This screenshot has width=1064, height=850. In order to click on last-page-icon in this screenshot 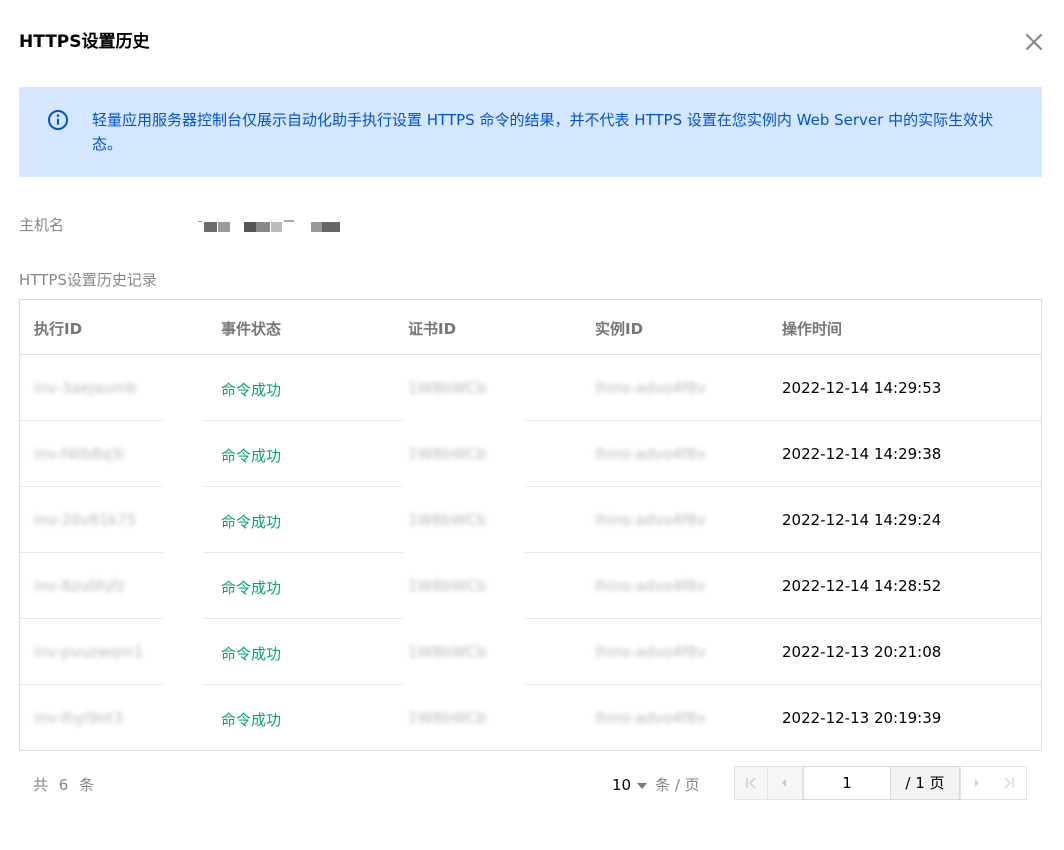, I will do `click(1009, 783)`.